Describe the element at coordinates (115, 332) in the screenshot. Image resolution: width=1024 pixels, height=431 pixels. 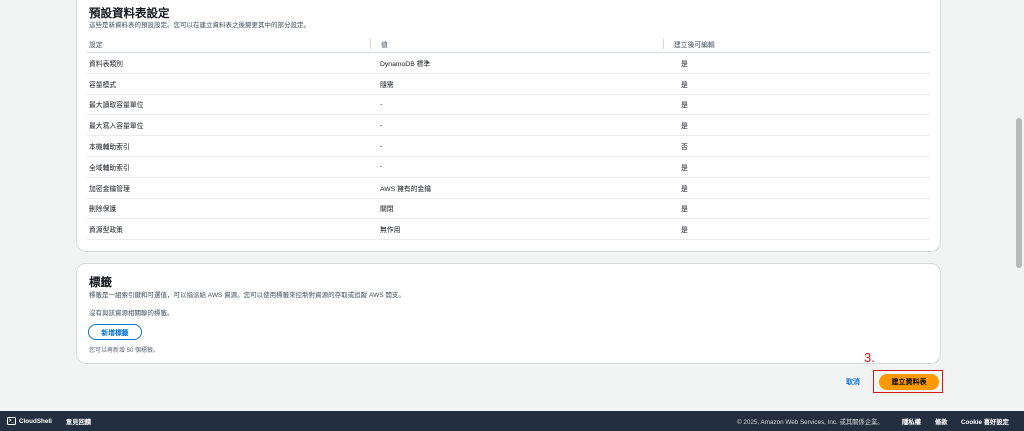
I see `add-tag-button: 新增標籤` at that location.